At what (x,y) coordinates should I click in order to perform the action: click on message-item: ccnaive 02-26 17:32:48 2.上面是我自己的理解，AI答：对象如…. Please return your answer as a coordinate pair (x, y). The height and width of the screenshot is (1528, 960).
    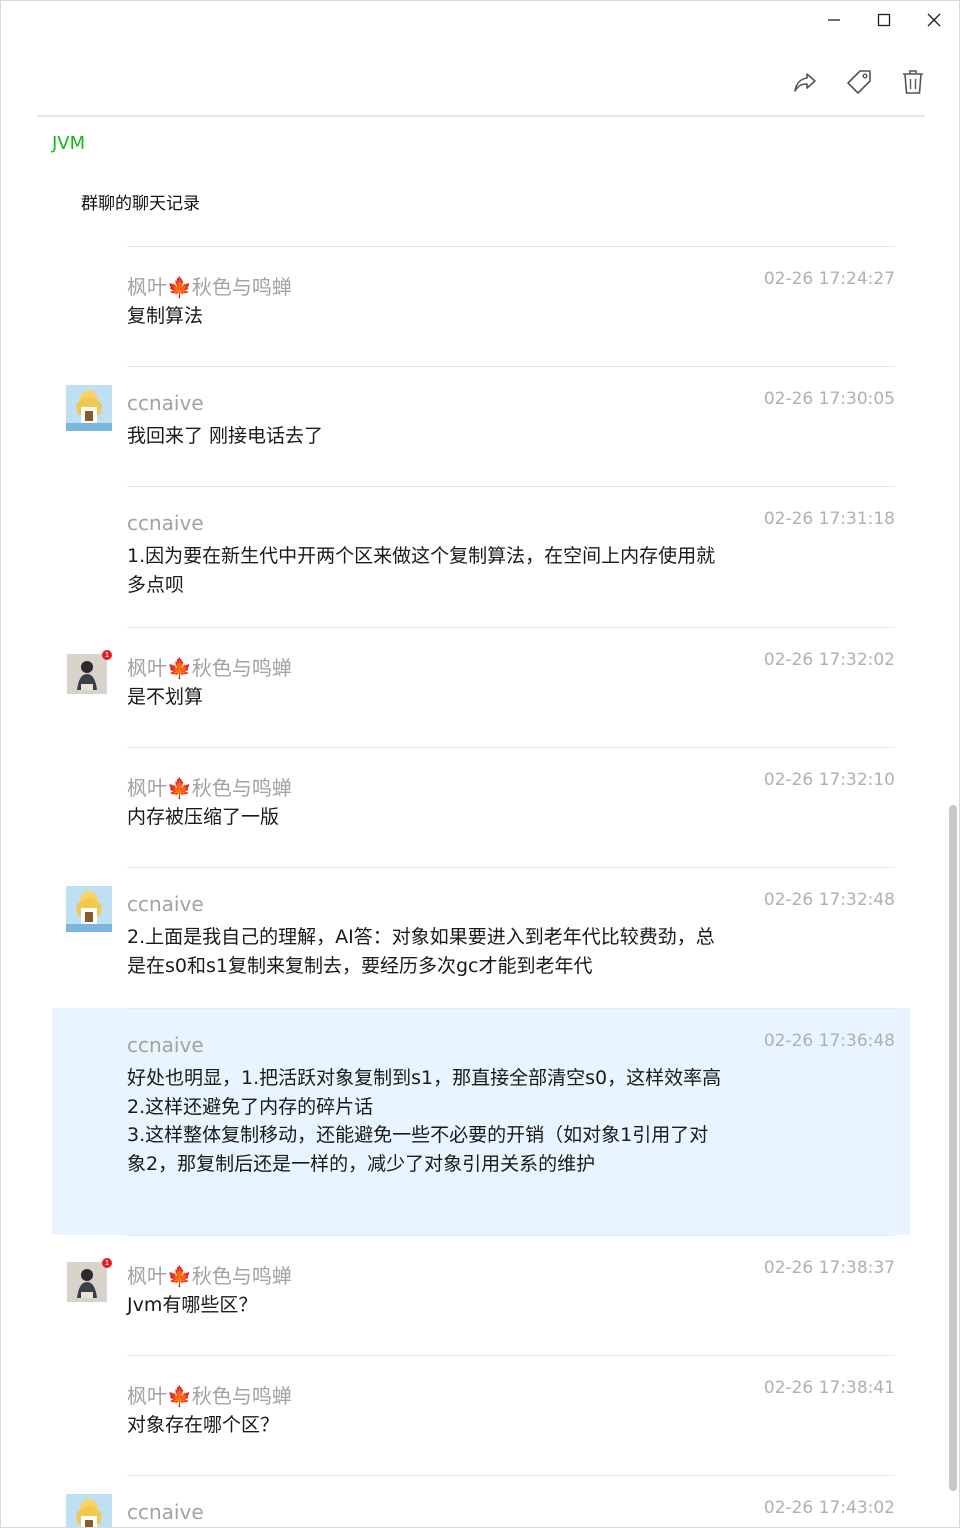
    Looking at the image, I should click on (481, 937).